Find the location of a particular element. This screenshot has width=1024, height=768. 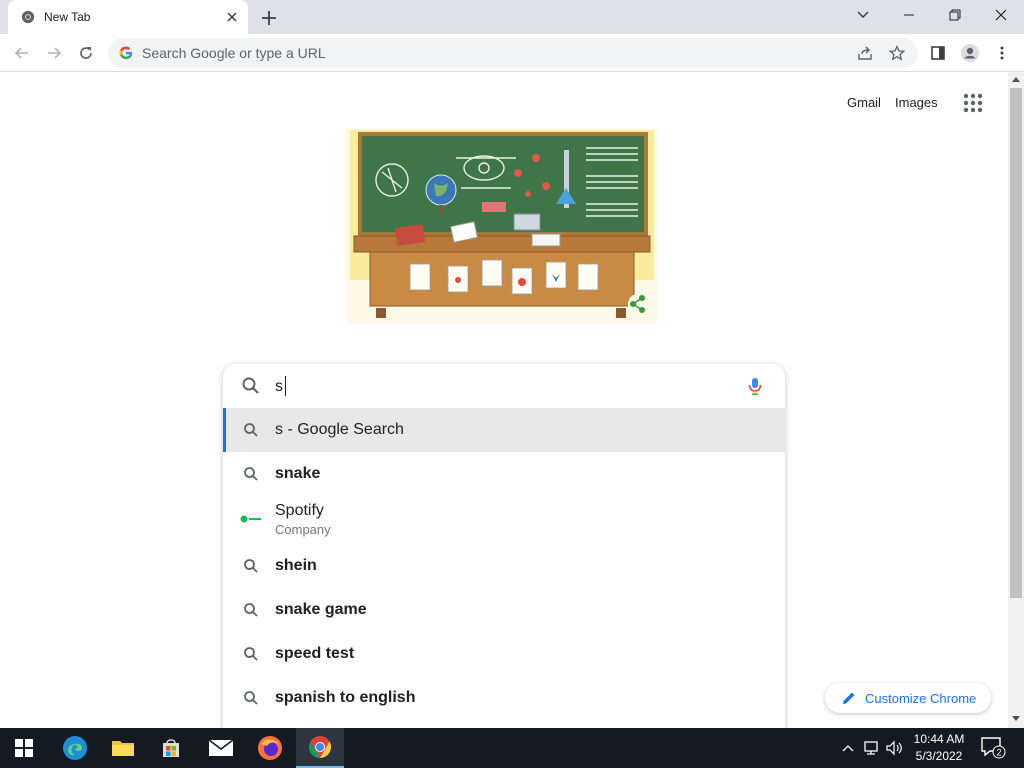

suggestion-item: snake is located at coordinates (504, 474).